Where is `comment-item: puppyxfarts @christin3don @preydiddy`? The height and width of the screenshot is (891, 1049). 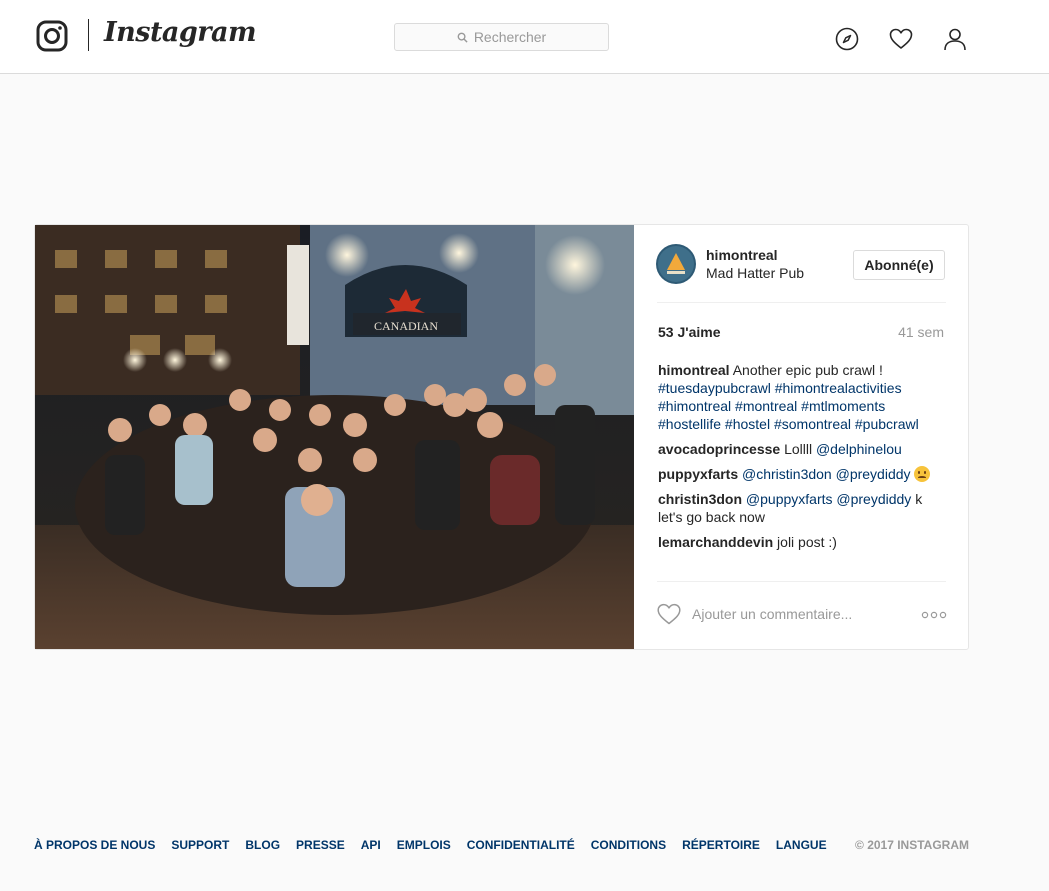 comment-item: puppyxfarts @christin3don @preydiddy is located at coordinates (803, 474).